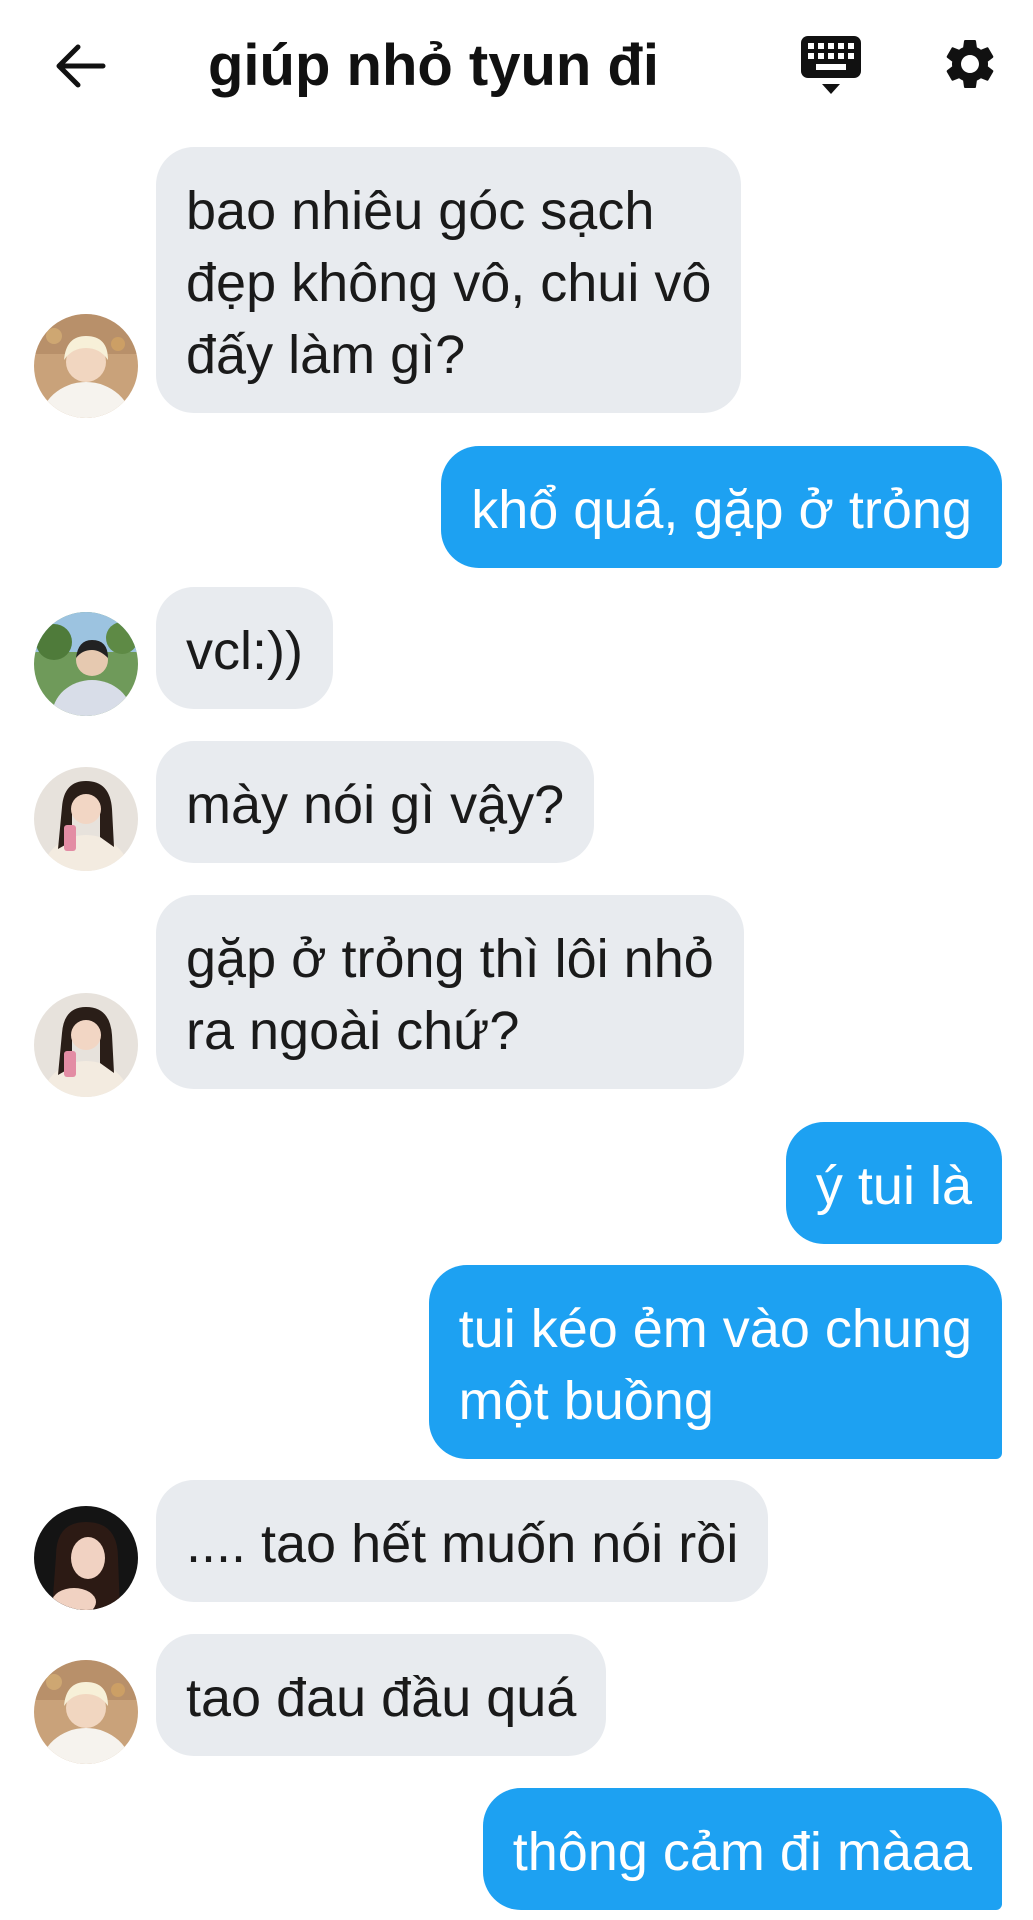 The width and height of the screenshot is (1033, 1920). Describe the element at coordinates (375, 802) in the screenshot. I see `message-bubble-incoming: mày nói gì vậy?` at that location.